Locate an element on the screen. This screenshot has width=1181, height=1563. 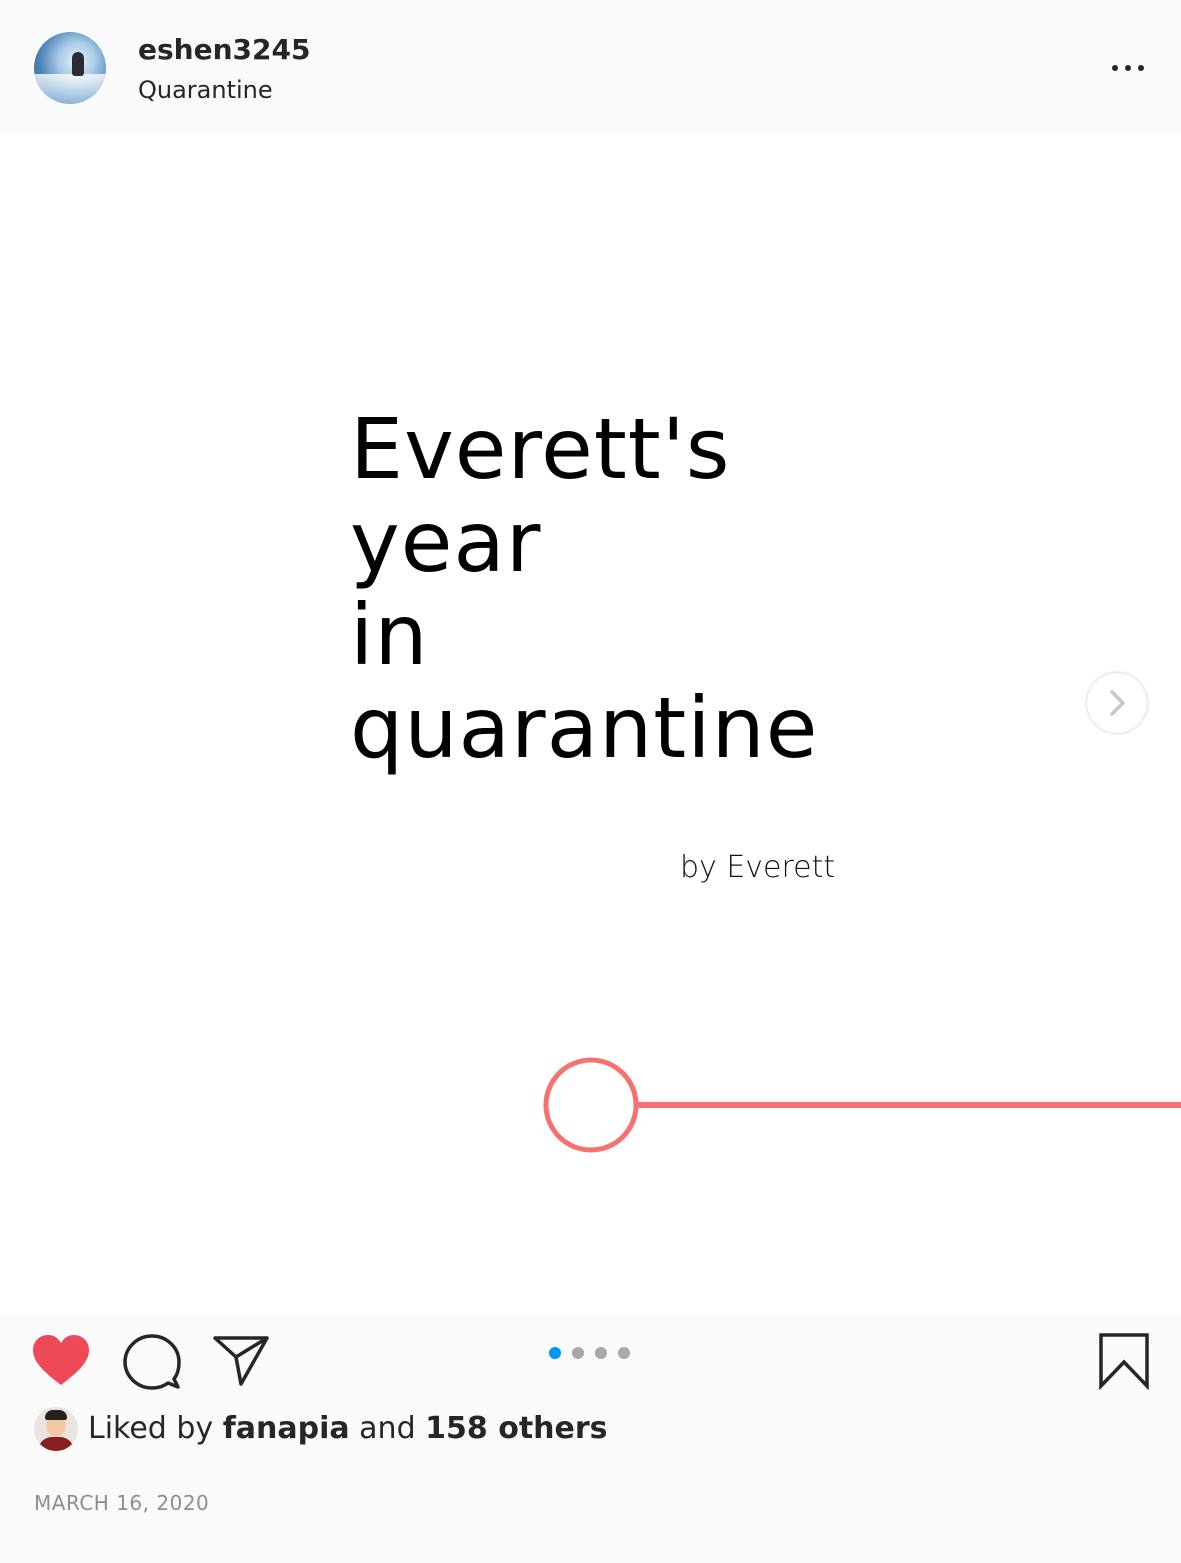
save-button is located at coordinates (1124, 1361).